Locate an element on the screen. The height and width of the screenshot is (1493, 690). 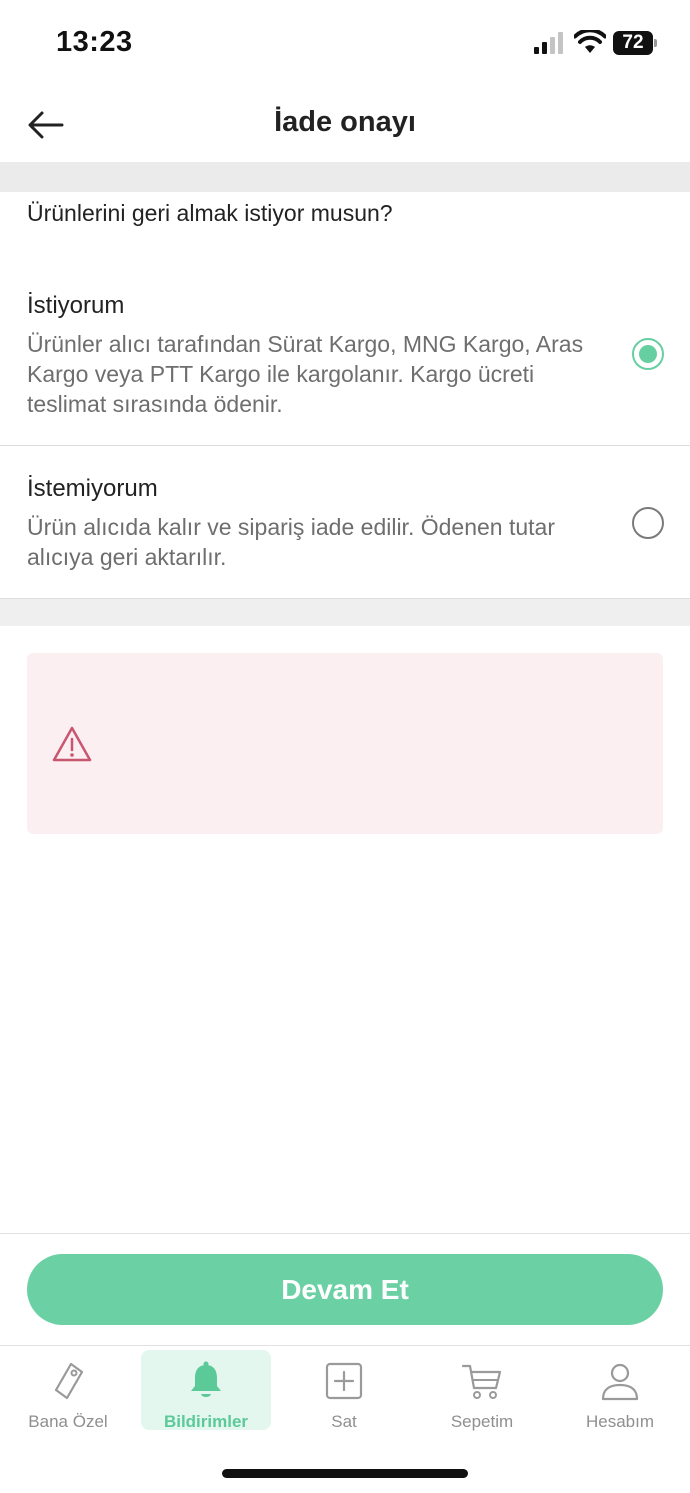
question-text: Ürünlerini geri almak istiyor musun? is located at coordinates (210, 213).